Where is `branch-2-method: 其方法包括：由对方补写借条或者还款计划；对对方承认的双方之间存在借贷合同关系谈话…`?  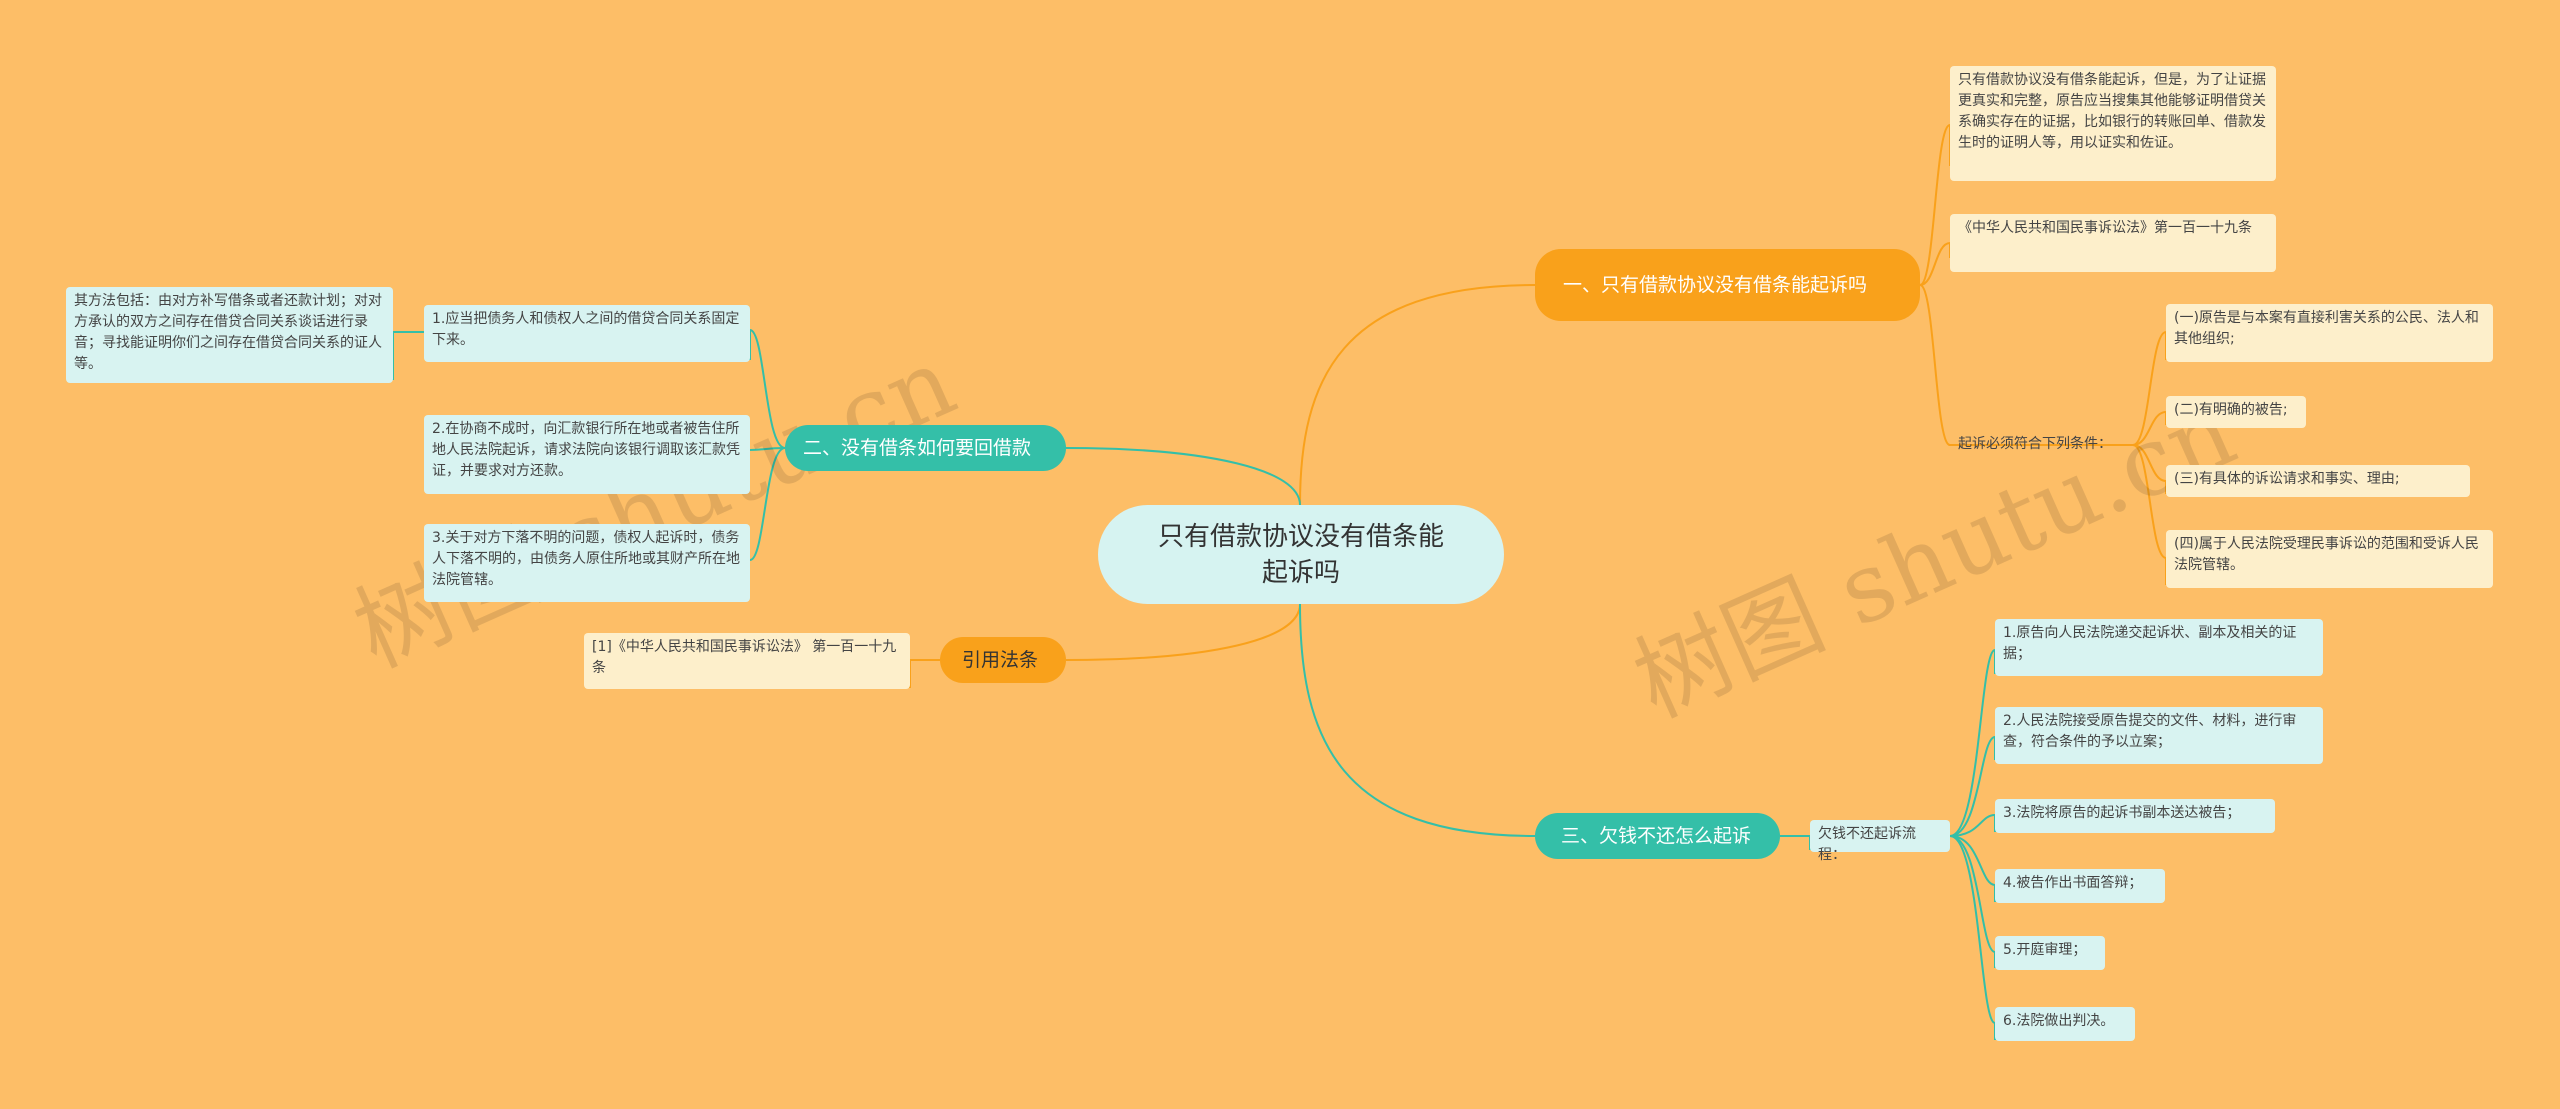
branch-2-method: 其方法包括：由对方补写借条或者还款计划；对对方承认的双方之间存在借贷合同关系谈话… is located at coordinates (229, 335).